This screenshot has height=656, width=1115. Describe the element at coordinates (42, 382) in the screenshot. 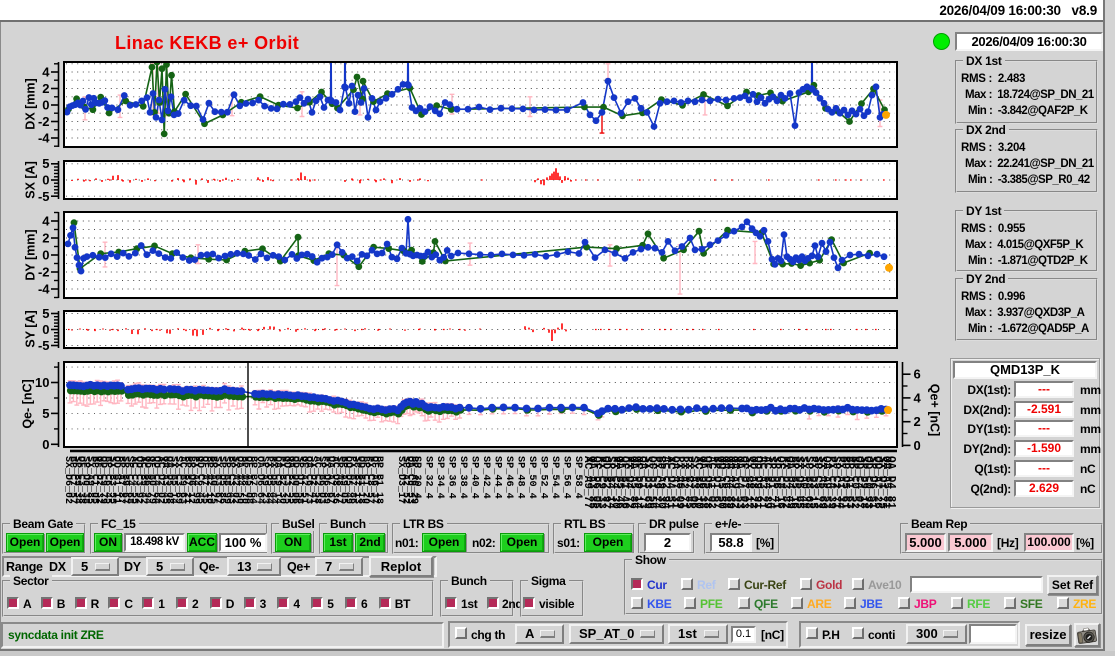

I see `svg-text: 10` at that location.